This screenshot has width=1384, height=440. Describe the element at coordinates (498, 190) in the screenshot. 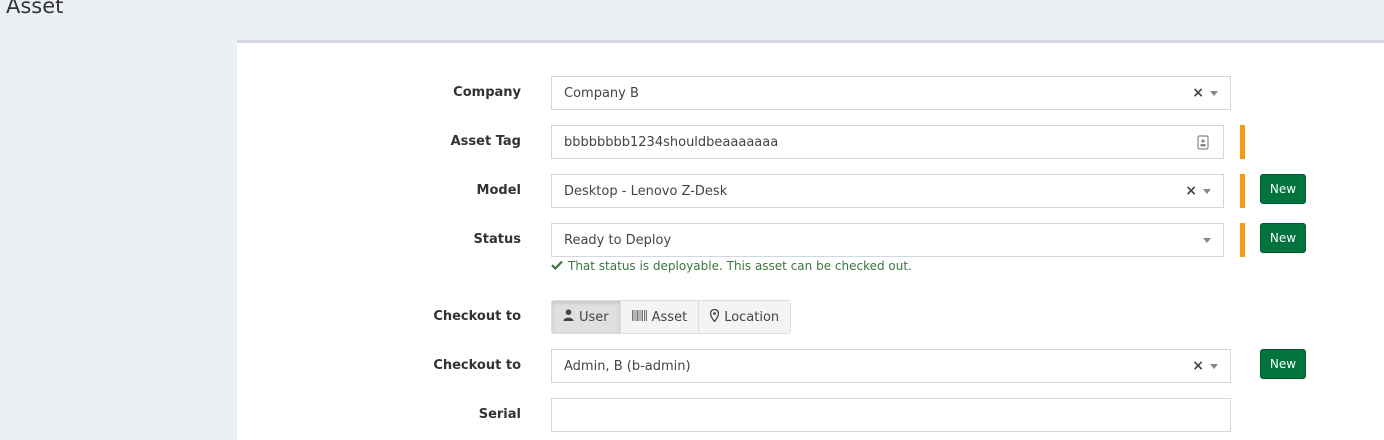

I see `model-label: Model` at that location.